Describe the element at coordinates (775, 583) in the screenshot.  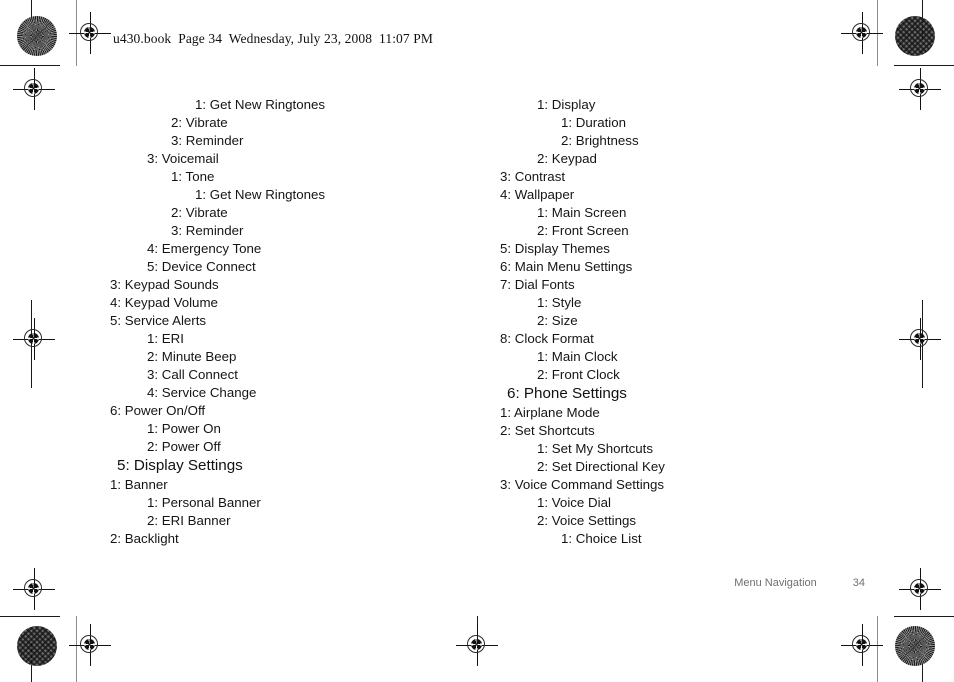
I see `footer-section-name: Menu Navigation` at that location.